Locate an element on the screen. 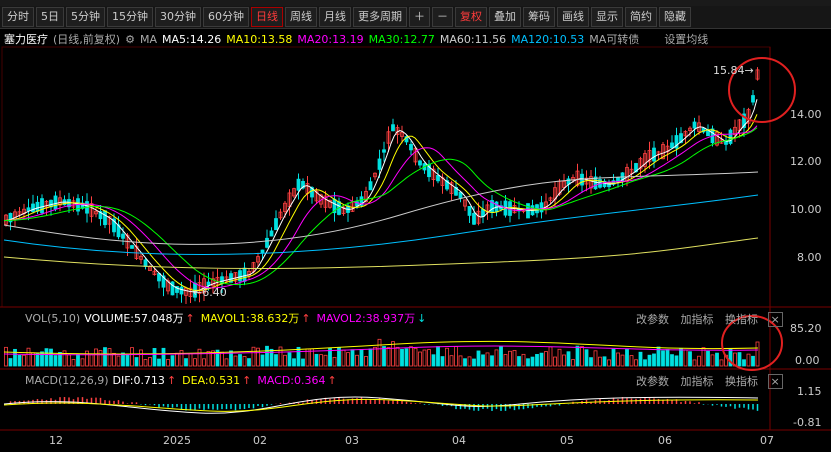 This screenshot has width=831, height=452. mavol2-value: MAVOL2:38.937万 is located at coordinates (366, 318).